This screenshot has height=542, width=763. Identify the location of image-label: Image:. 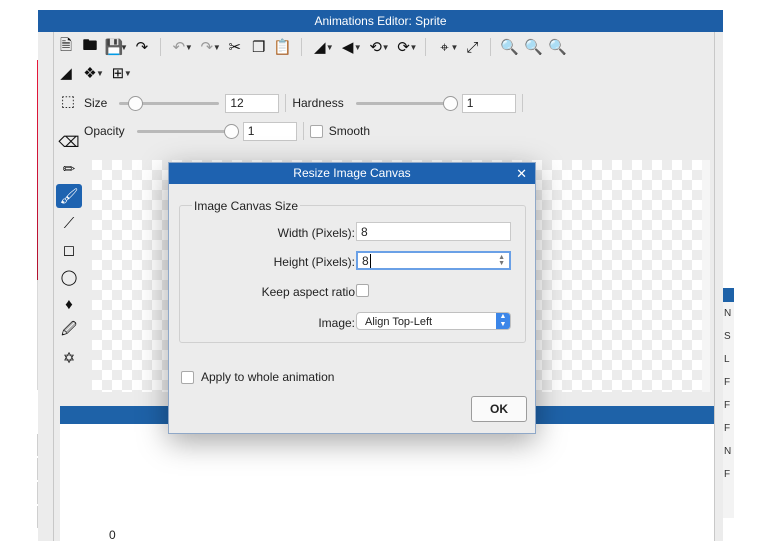
(336, 323).